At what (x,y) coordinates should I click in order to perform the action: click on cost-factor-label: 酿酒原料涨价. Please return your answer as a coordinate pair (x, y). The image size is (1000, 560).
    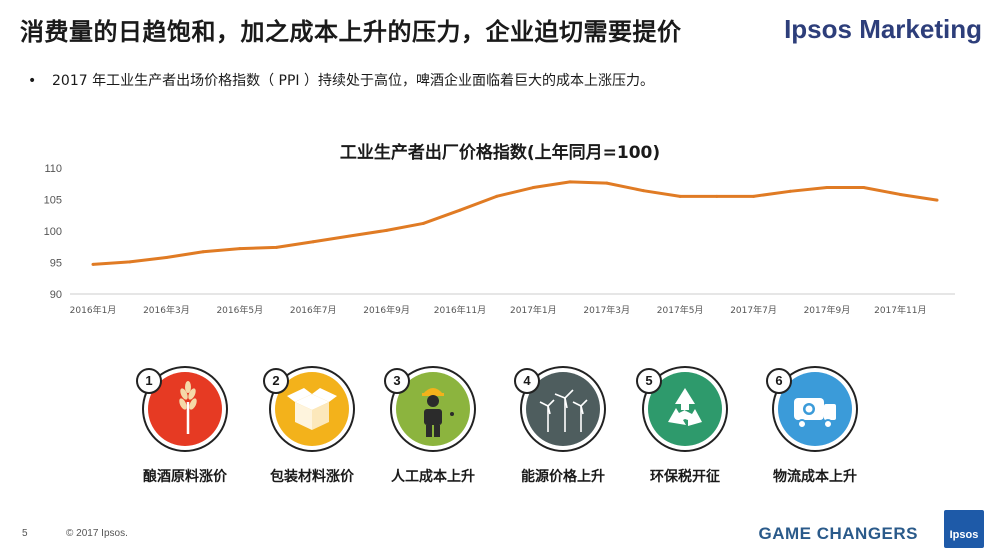
    Looking at the image, I should click on (185, 477).